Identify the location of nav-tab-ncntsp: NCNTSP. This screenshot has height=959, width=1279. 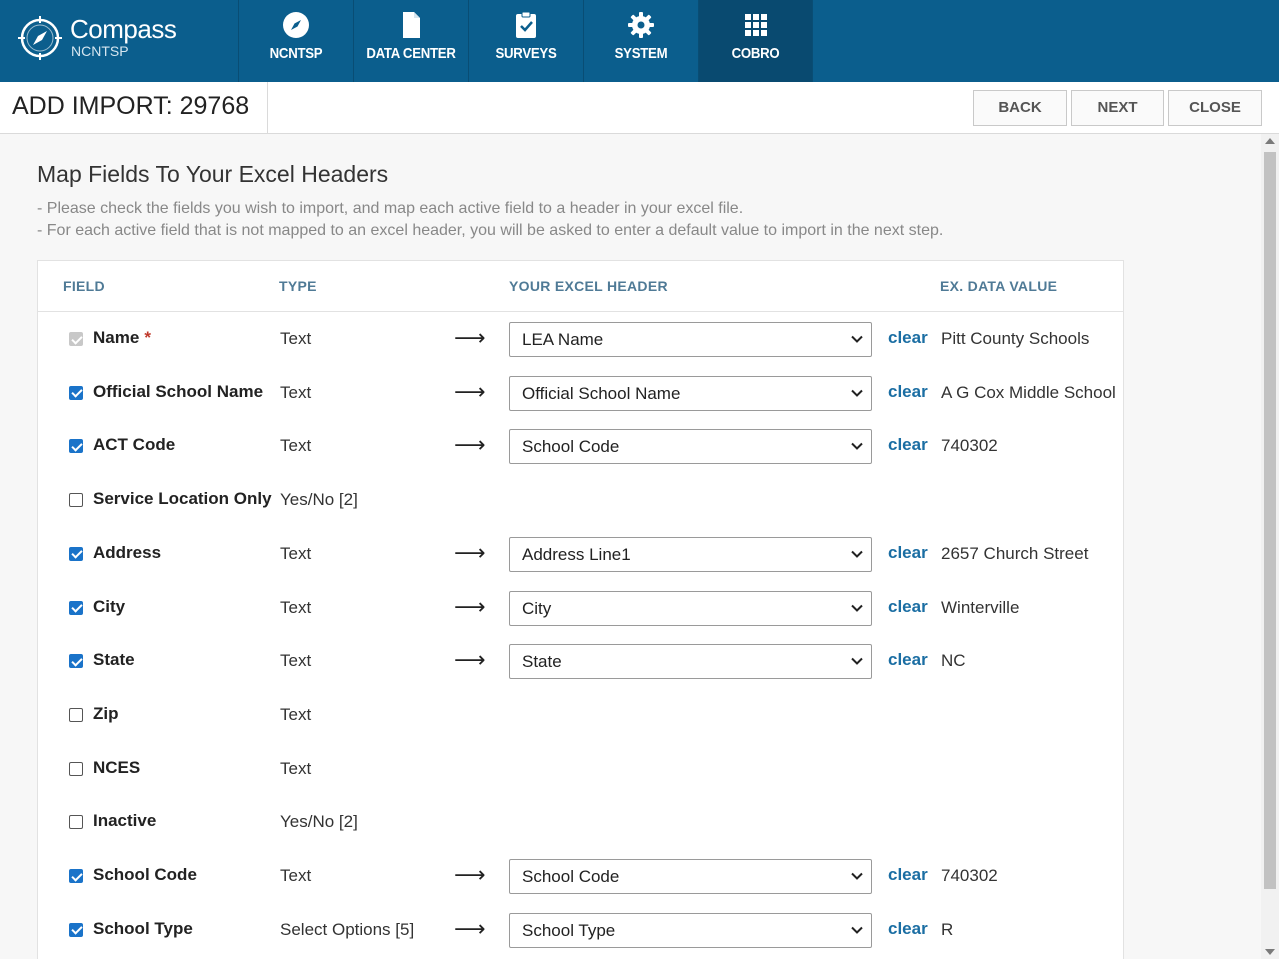
(295, 41).